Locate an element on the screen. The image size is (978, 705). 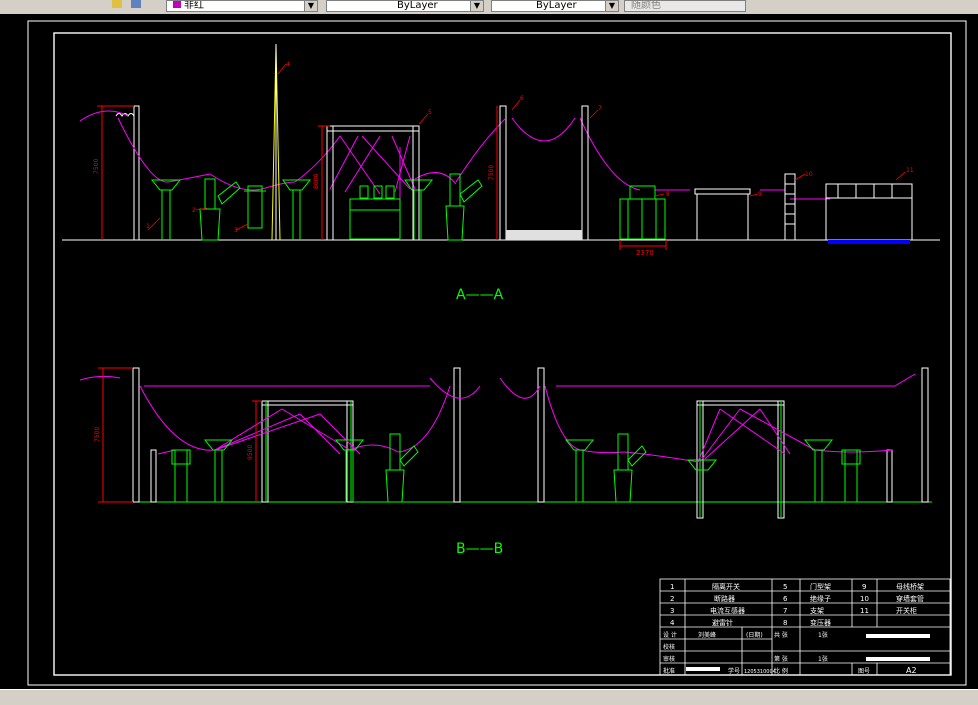
legend-row4-n1: 4 is located at coordinates (672, 623).